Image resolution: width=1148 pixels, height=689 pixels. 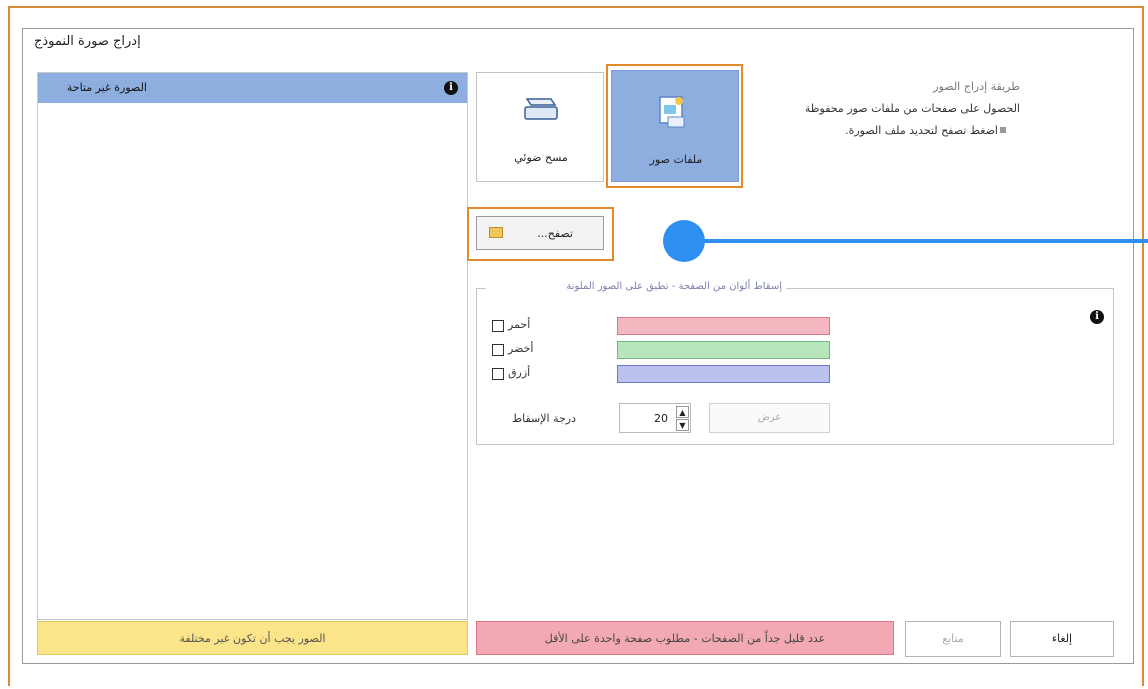 I want to click on cancel-button: إلغاء, so click(x=1062, y=639).